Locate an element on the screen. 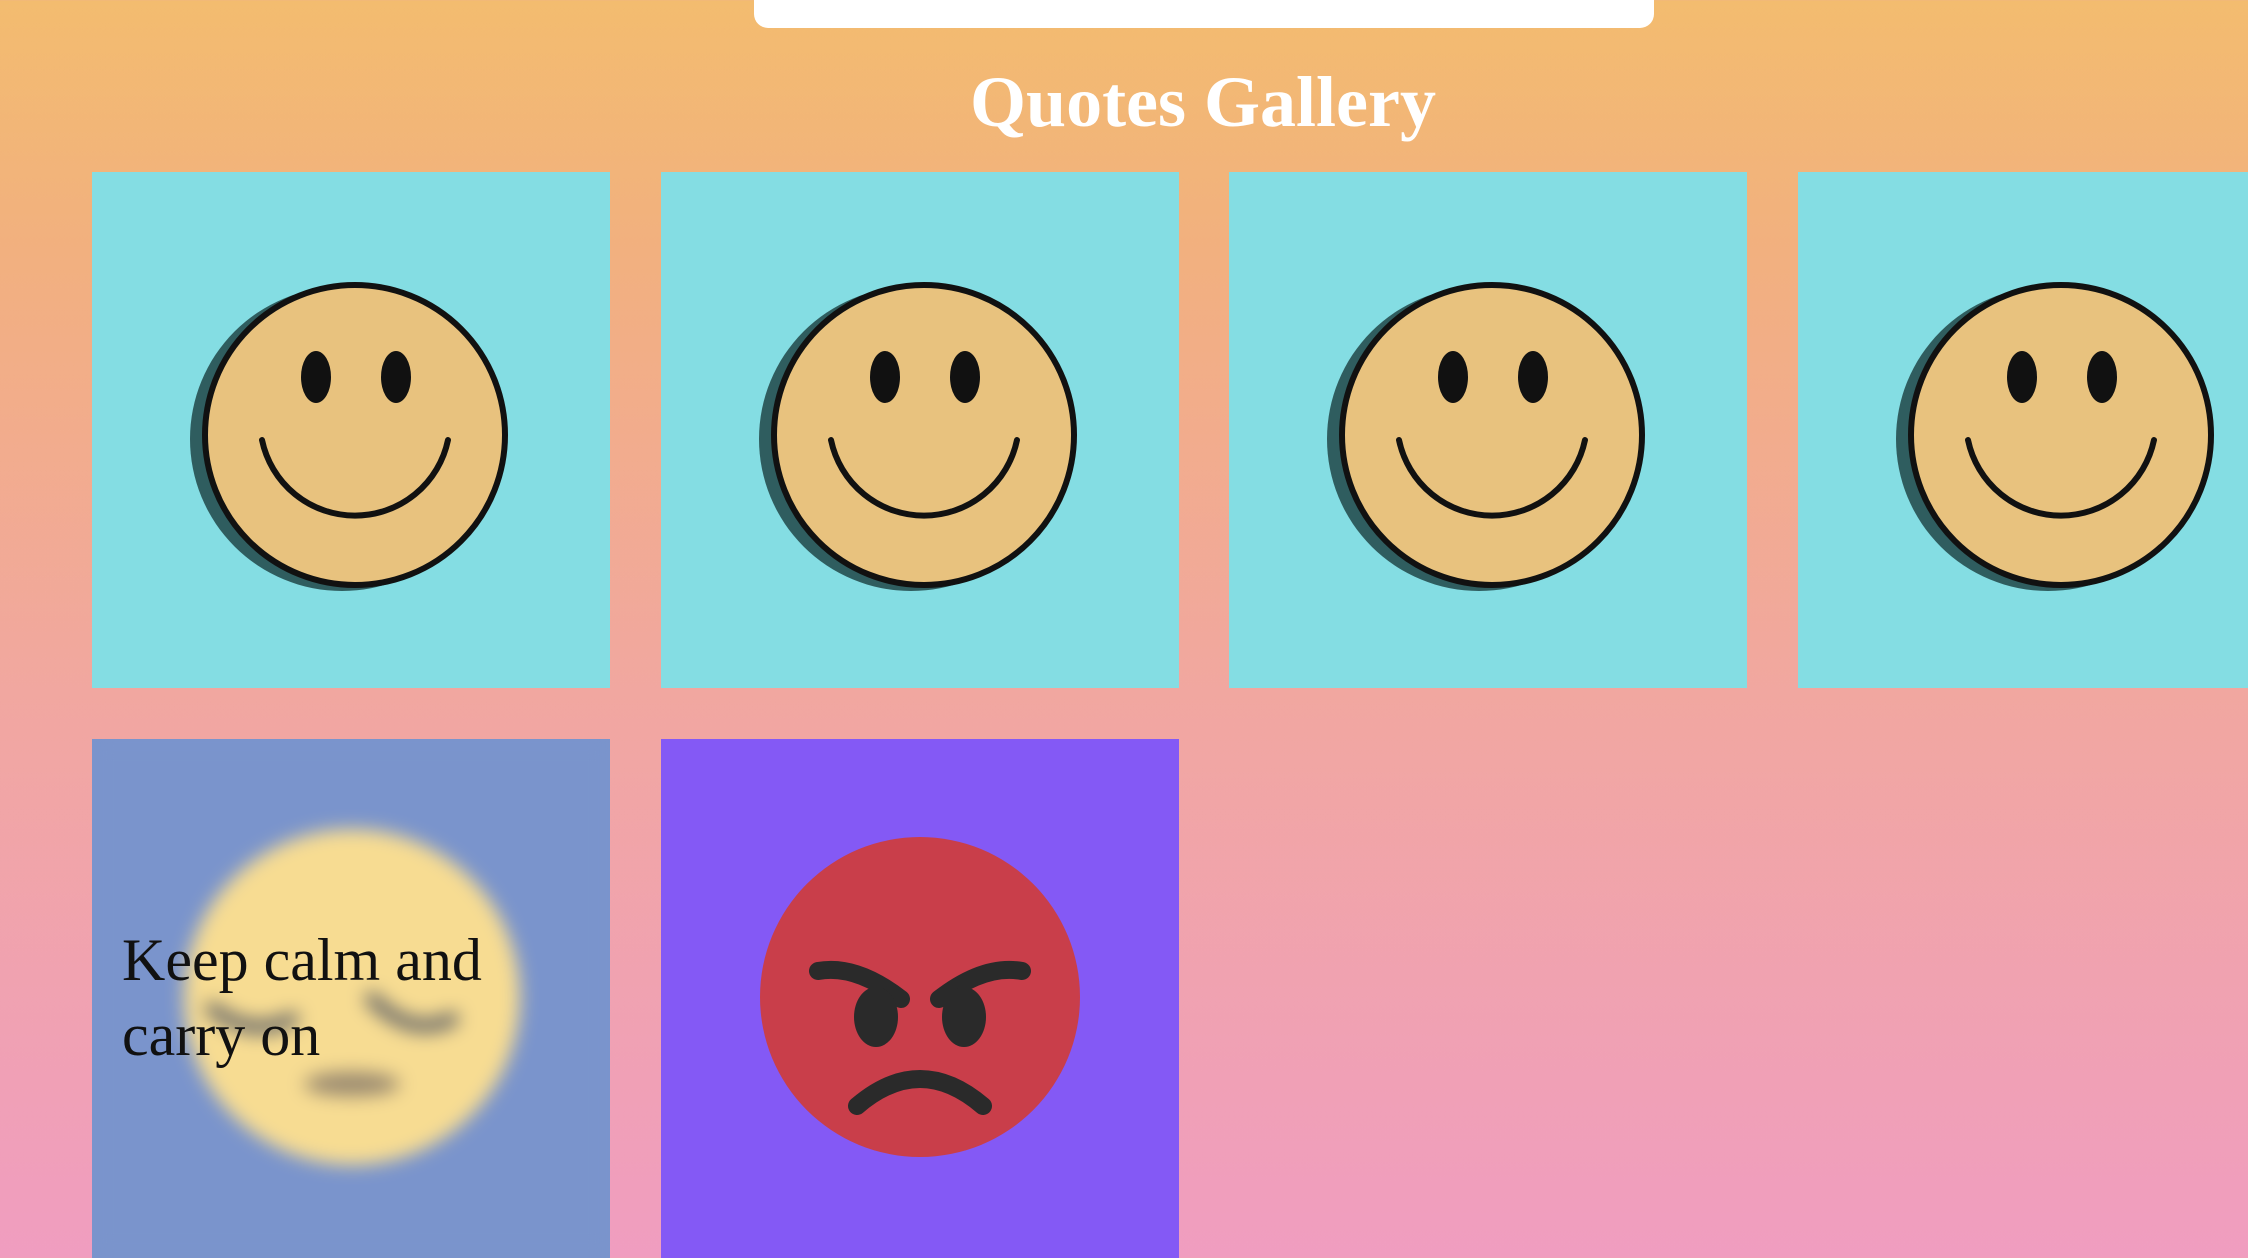  gallery-card-quote: Keep calm and carry on is located at coordinates (351, 998).